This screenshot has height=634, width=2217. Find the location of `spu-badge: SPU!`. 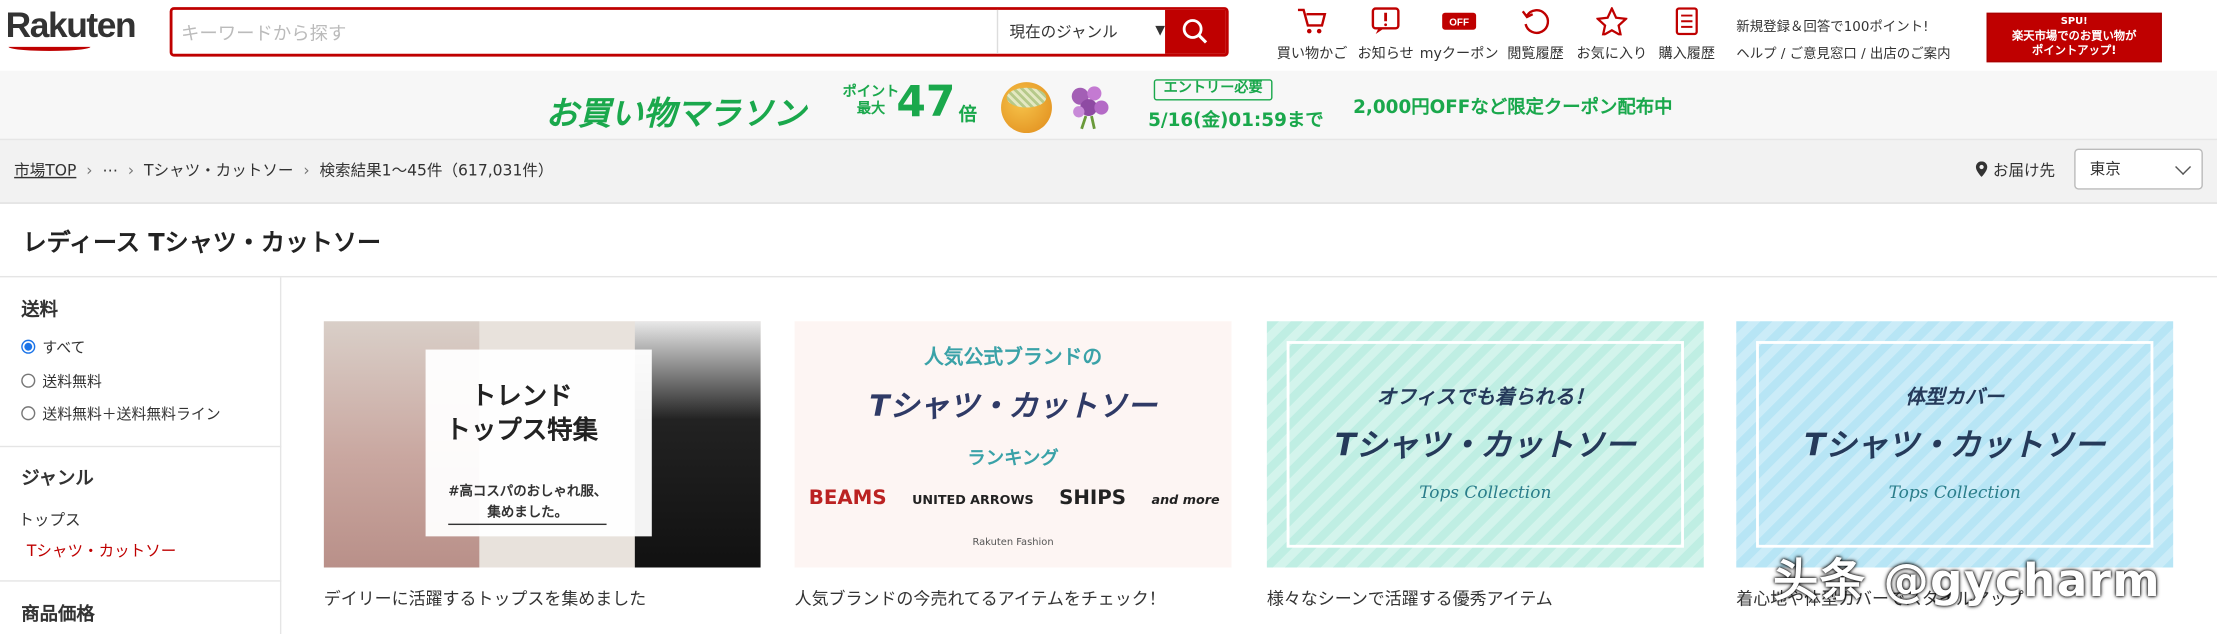

spu-badge: SPU! is located at coordinates (2074, 21).